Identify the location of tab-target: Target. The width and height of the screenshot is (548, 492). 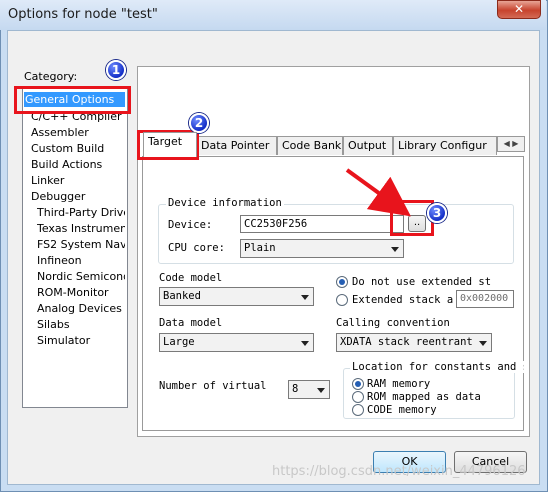
(170, 144).